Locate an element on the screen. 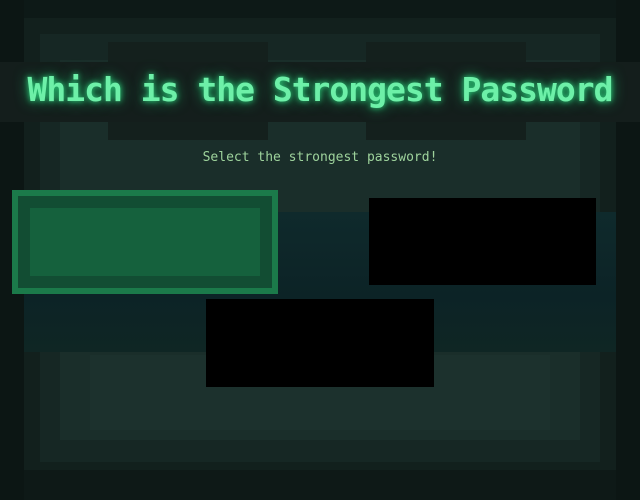  background-floor is located at coordinates (320, 485).